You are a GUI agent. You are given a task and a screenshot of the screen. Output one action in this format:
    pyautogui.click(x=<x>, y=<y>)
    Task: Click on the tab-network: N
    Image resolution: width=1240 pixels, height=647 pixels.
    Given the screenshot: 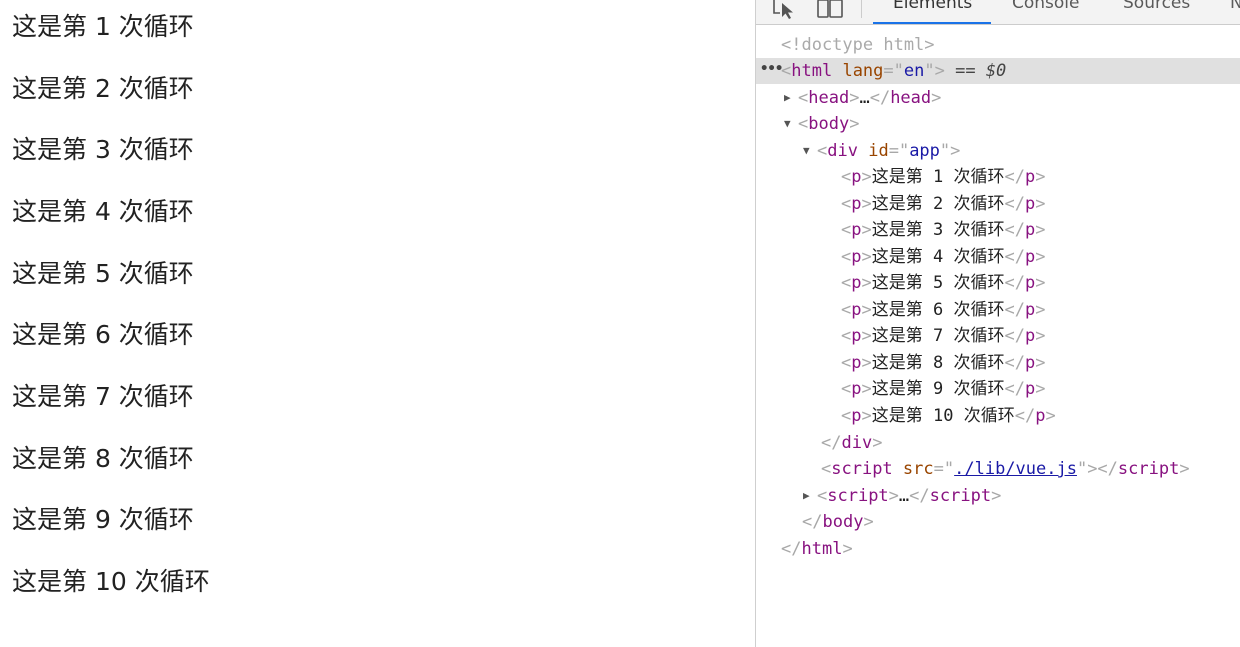 What is the action you would take?
    pyautogui.click(x=1235, y=6)
    